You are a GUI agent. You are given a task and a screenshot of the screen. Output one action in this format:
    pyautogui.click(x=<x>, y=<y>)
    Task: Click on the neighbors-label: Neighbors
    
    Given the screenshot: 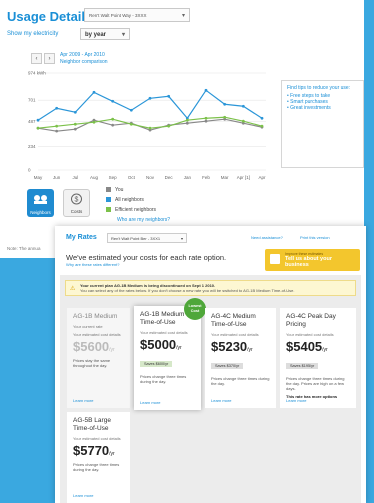 What is the action you would take?
    pyautogui.click(x=40, y=212)
    